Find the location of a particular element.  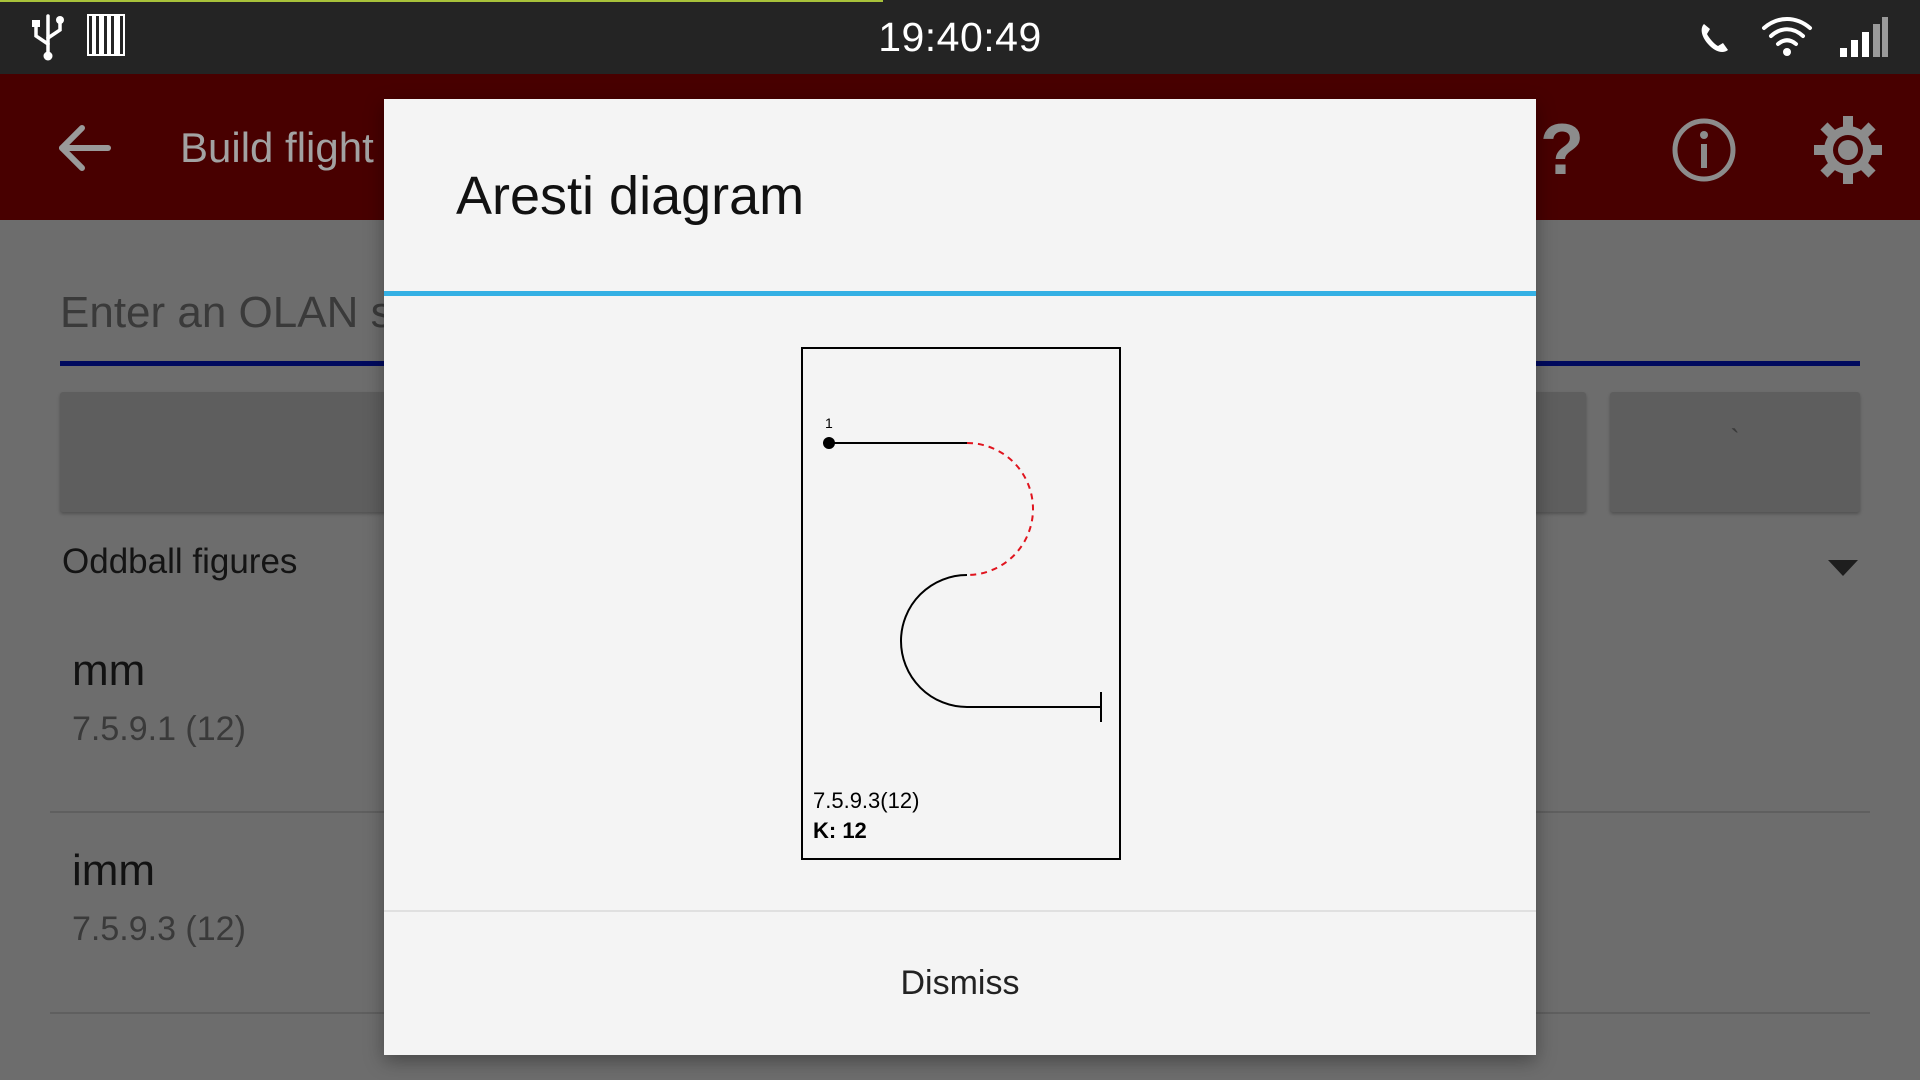

figure-button-left is located at coordinates (230, 452).